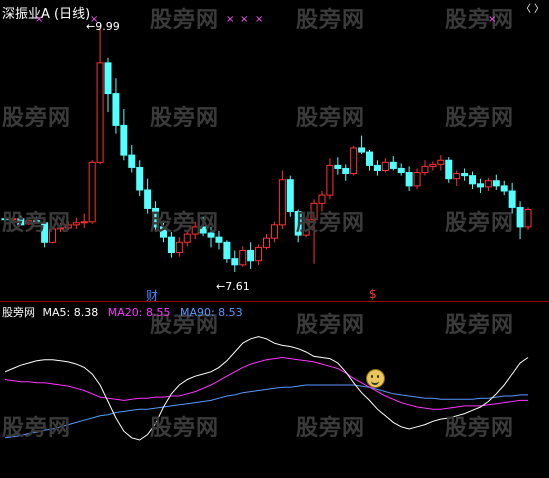 The height and width of the screenshot is (478, 549). I want to click on ma20-value: 8.55, so click(158, 312).